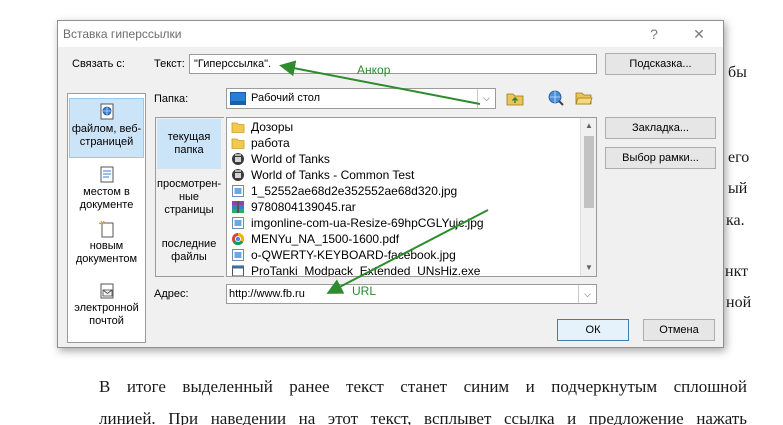  What do you see at coordinates (364, 291) in the screenshot?
I see `url-annotation: URL` at bounding box center [364, 291].